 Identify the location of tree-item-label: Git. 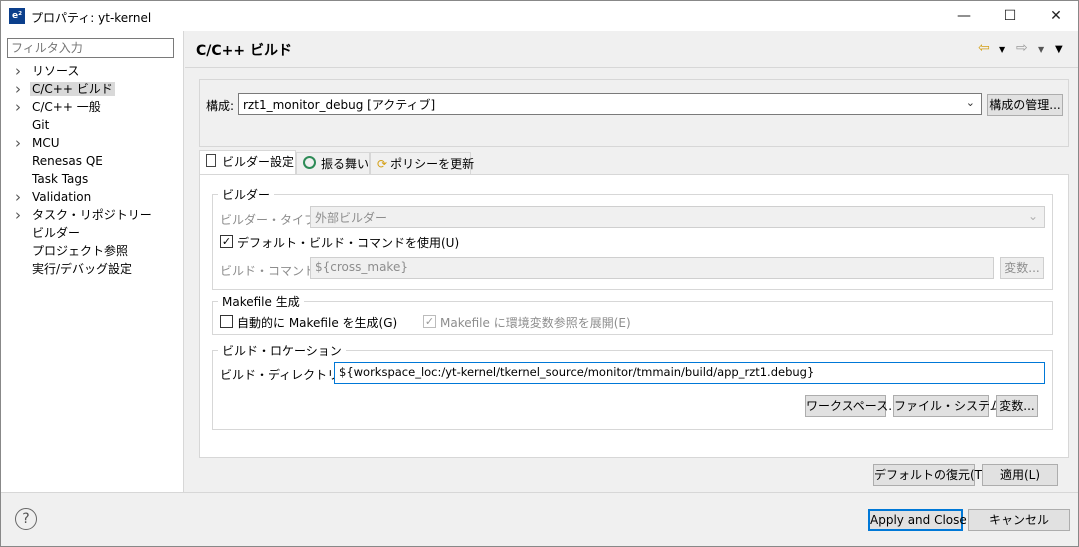
(41, 125).